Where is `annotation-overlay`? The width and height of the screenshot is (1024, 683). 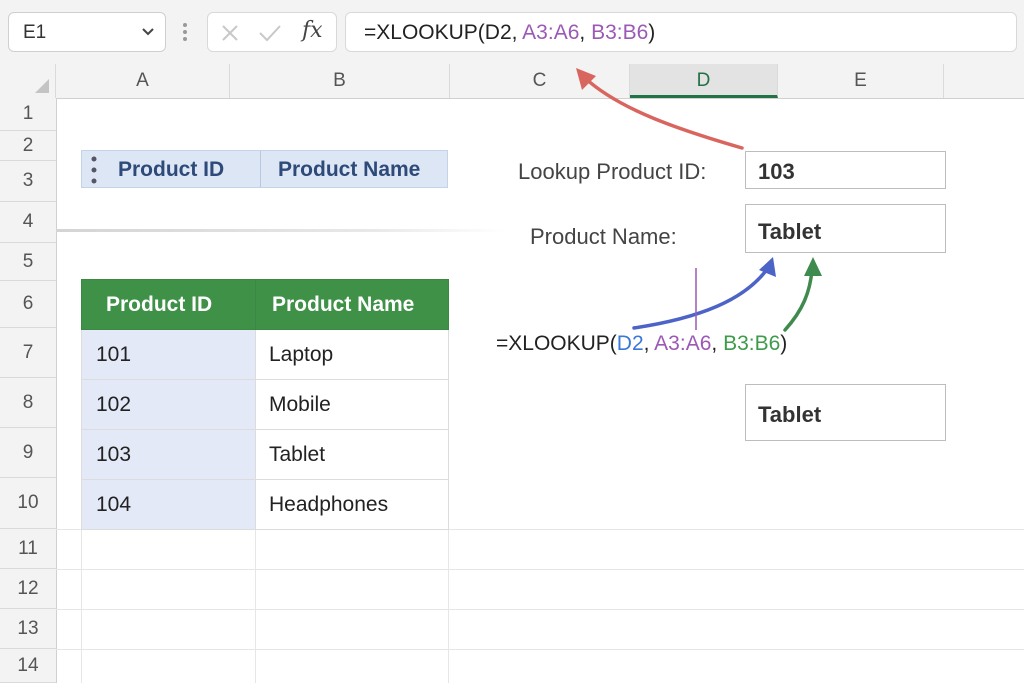
annotation-overlay is located at coordinates (699, 200).